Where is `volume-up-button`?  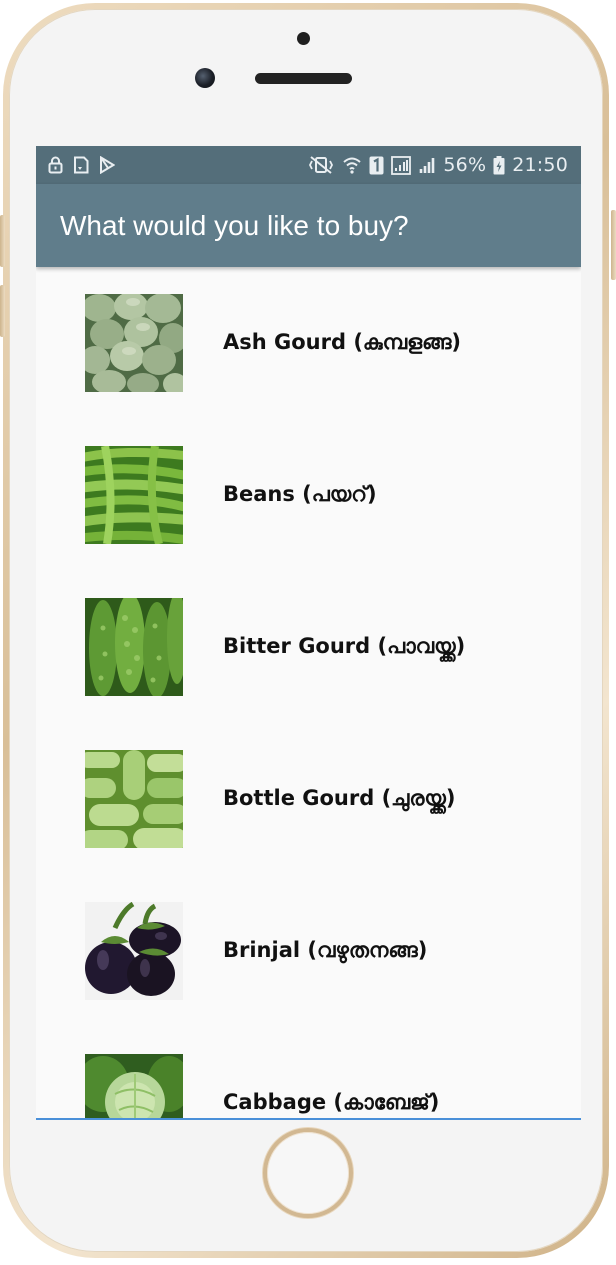
volume-up-button is located at coordinates (2, 241).